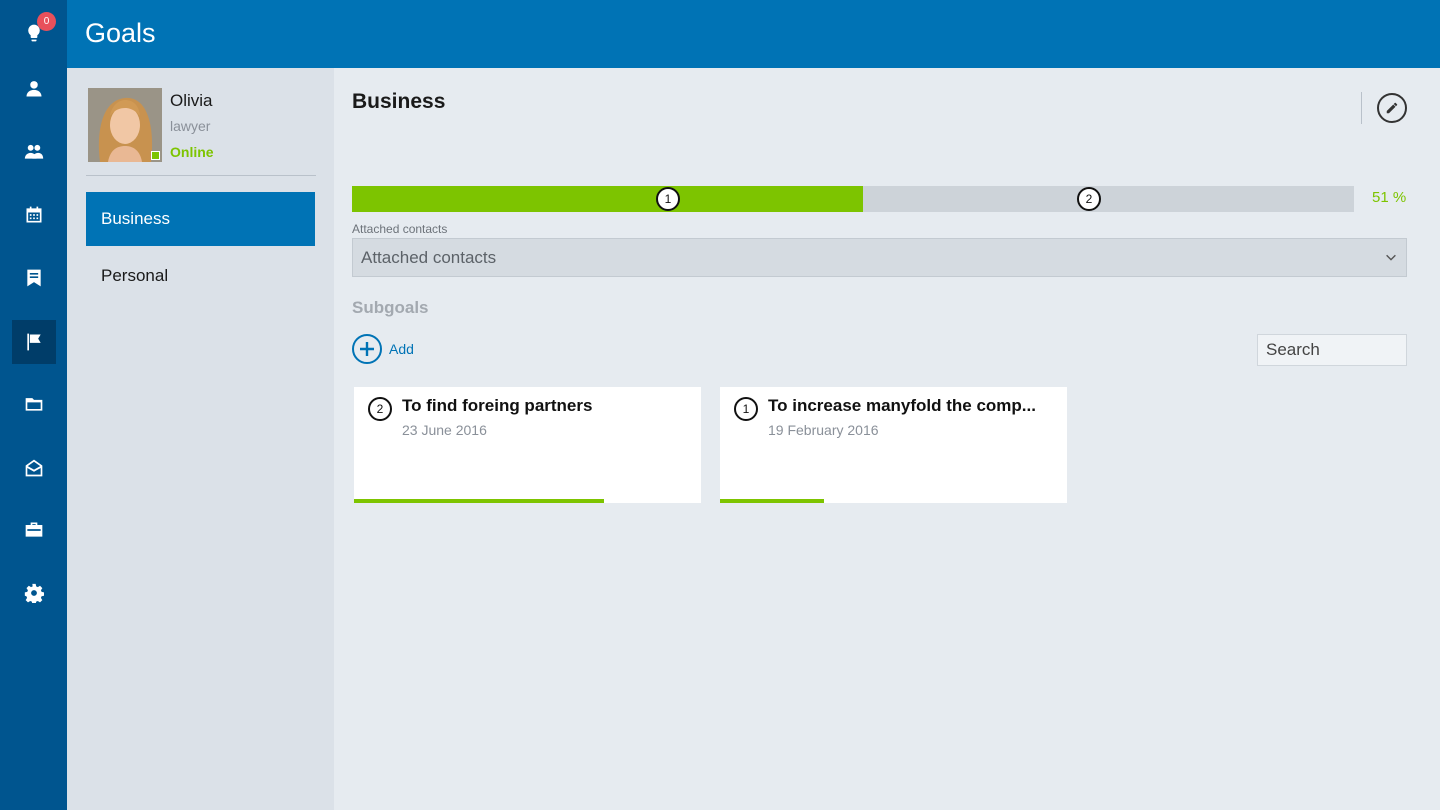  Describe the element at coordinates (190, 126) in the screenshot. I see `profile-role: lawyer` at that location.